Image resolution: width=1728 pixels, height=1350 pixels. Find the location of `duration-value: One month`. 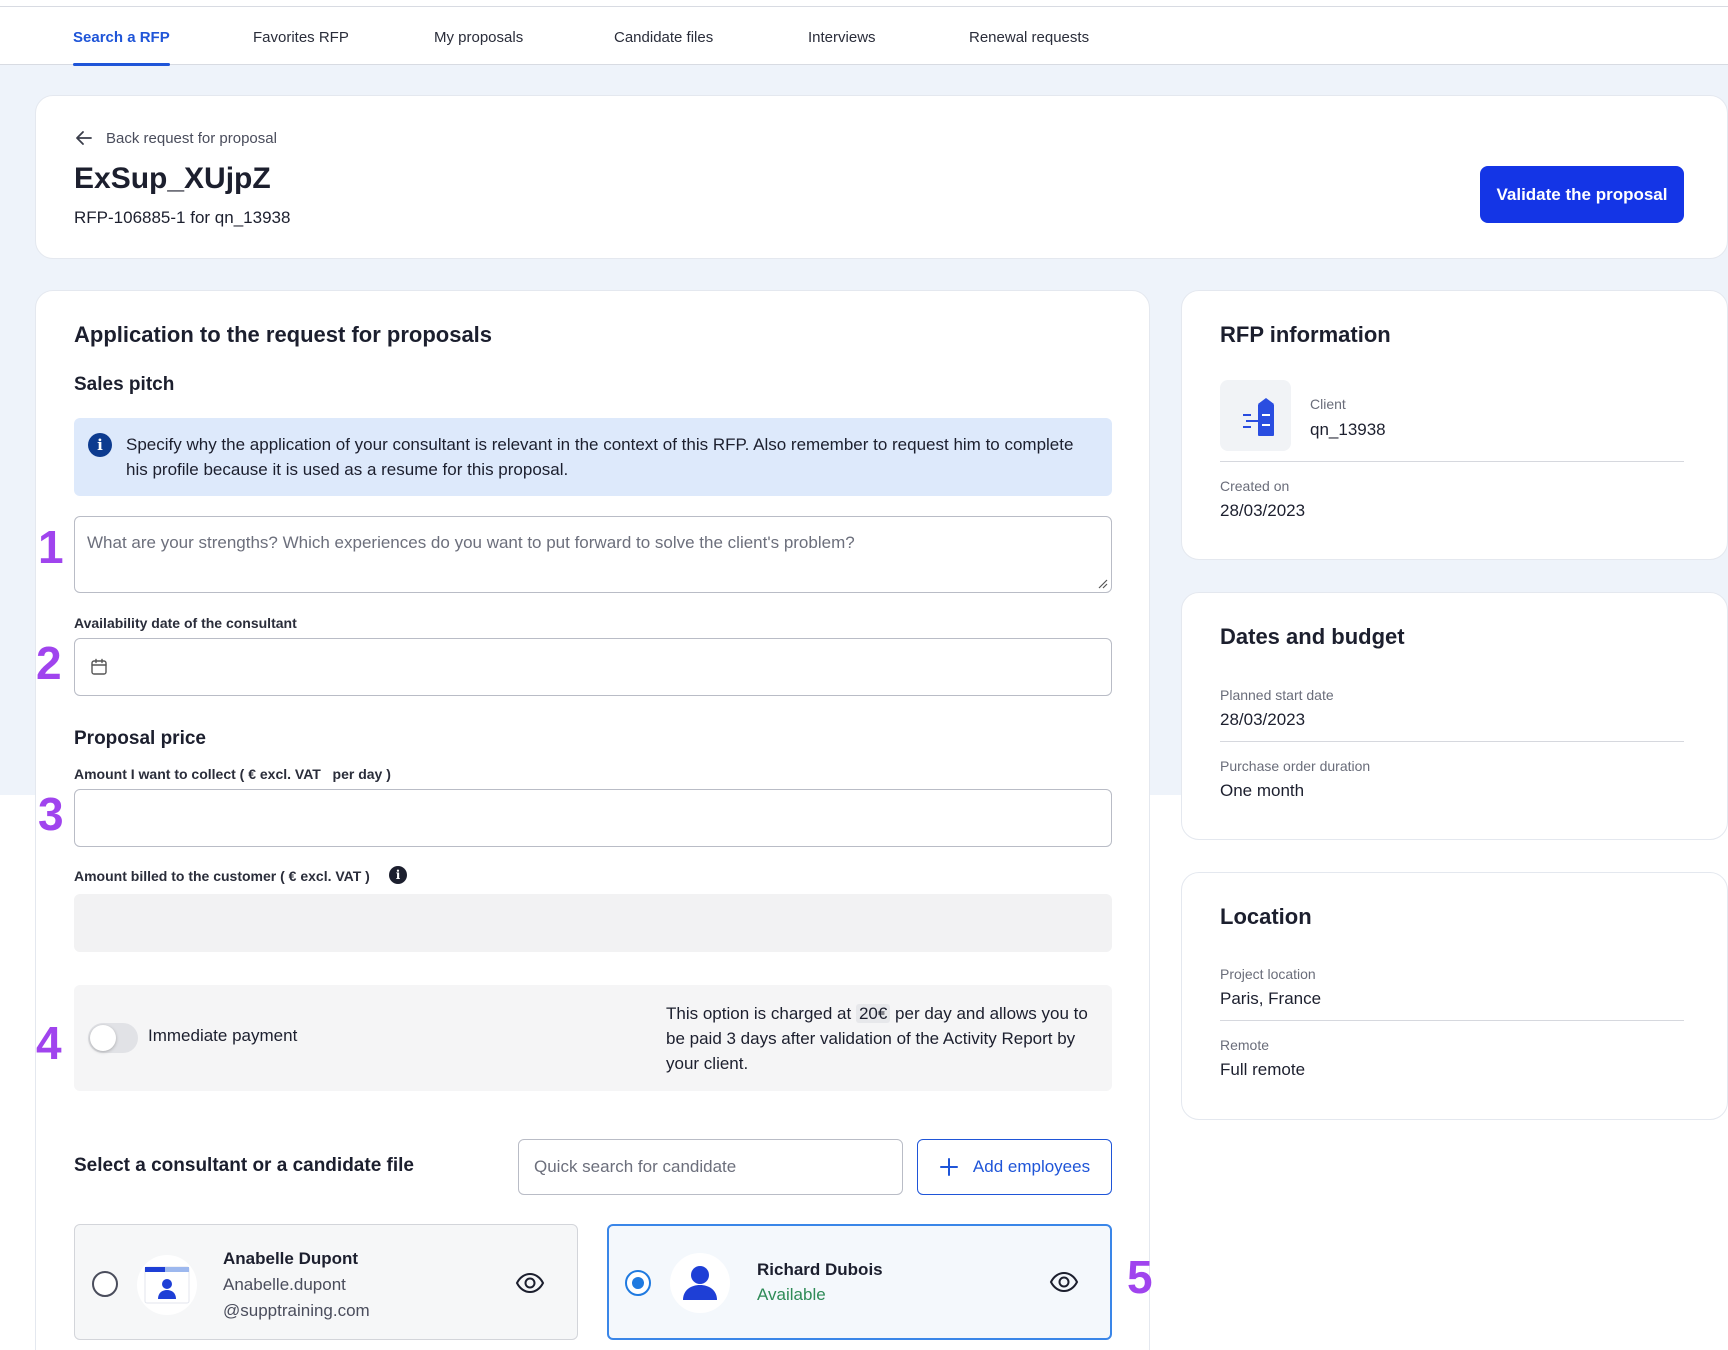

duration-value: One month is located at coordinates (1262, 790).